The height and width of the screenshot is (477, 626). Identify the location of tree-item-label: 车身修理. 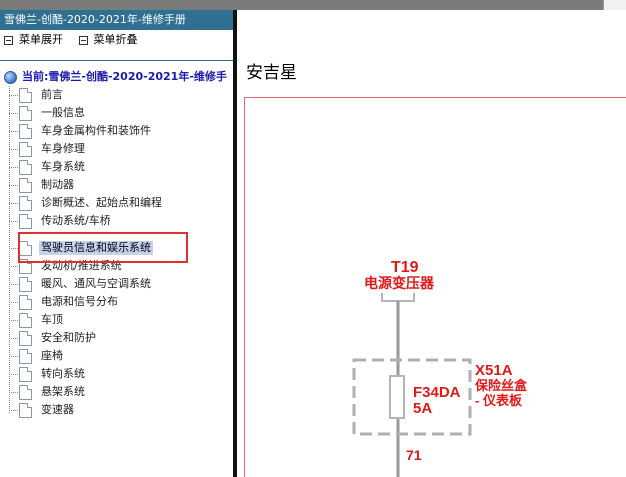
(63, 148).